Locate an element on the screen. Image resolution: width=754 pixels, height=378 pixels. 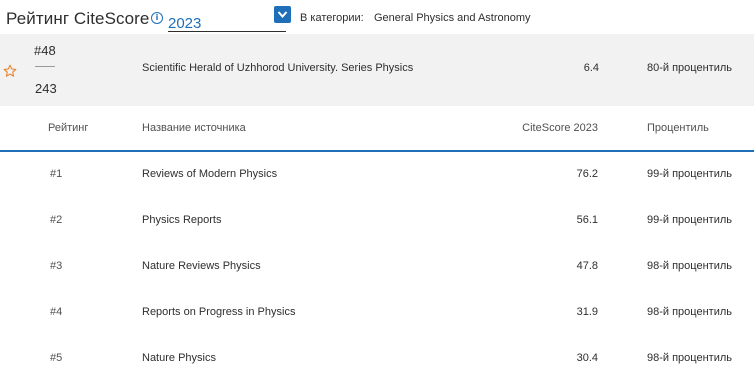
category-value: General Physics and Astronomy is located at coordinates (452, 18).